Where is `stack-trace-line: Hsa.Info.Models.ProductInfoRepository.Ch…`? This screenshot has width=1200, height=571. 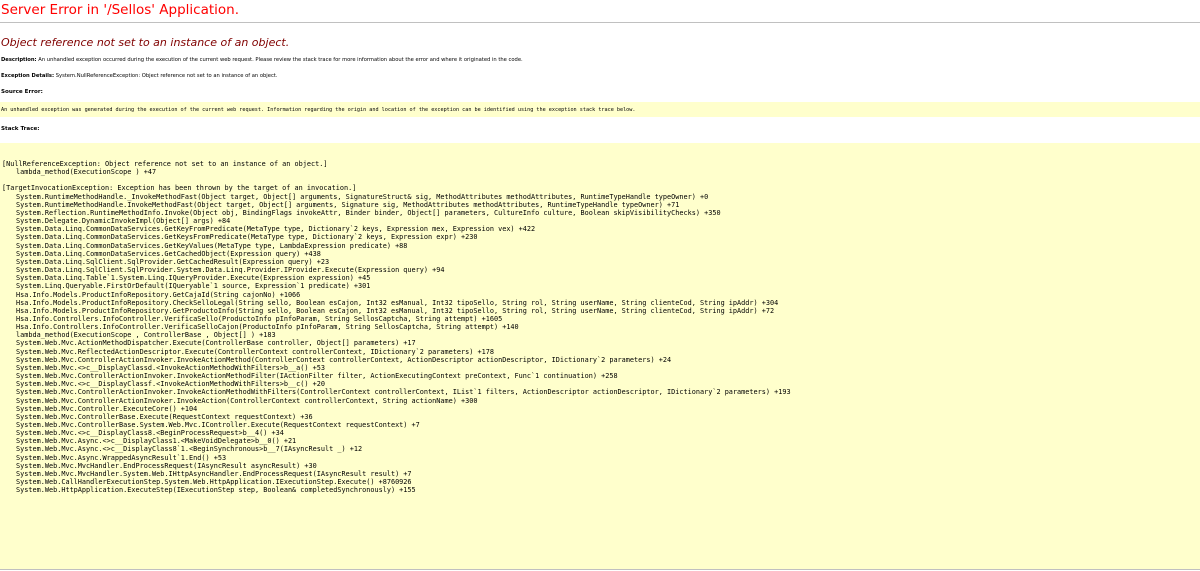
stack-trace-line: Hsa.Info.Models.ProductInfoRepository.Ch… is located at coordinates (397, 302).